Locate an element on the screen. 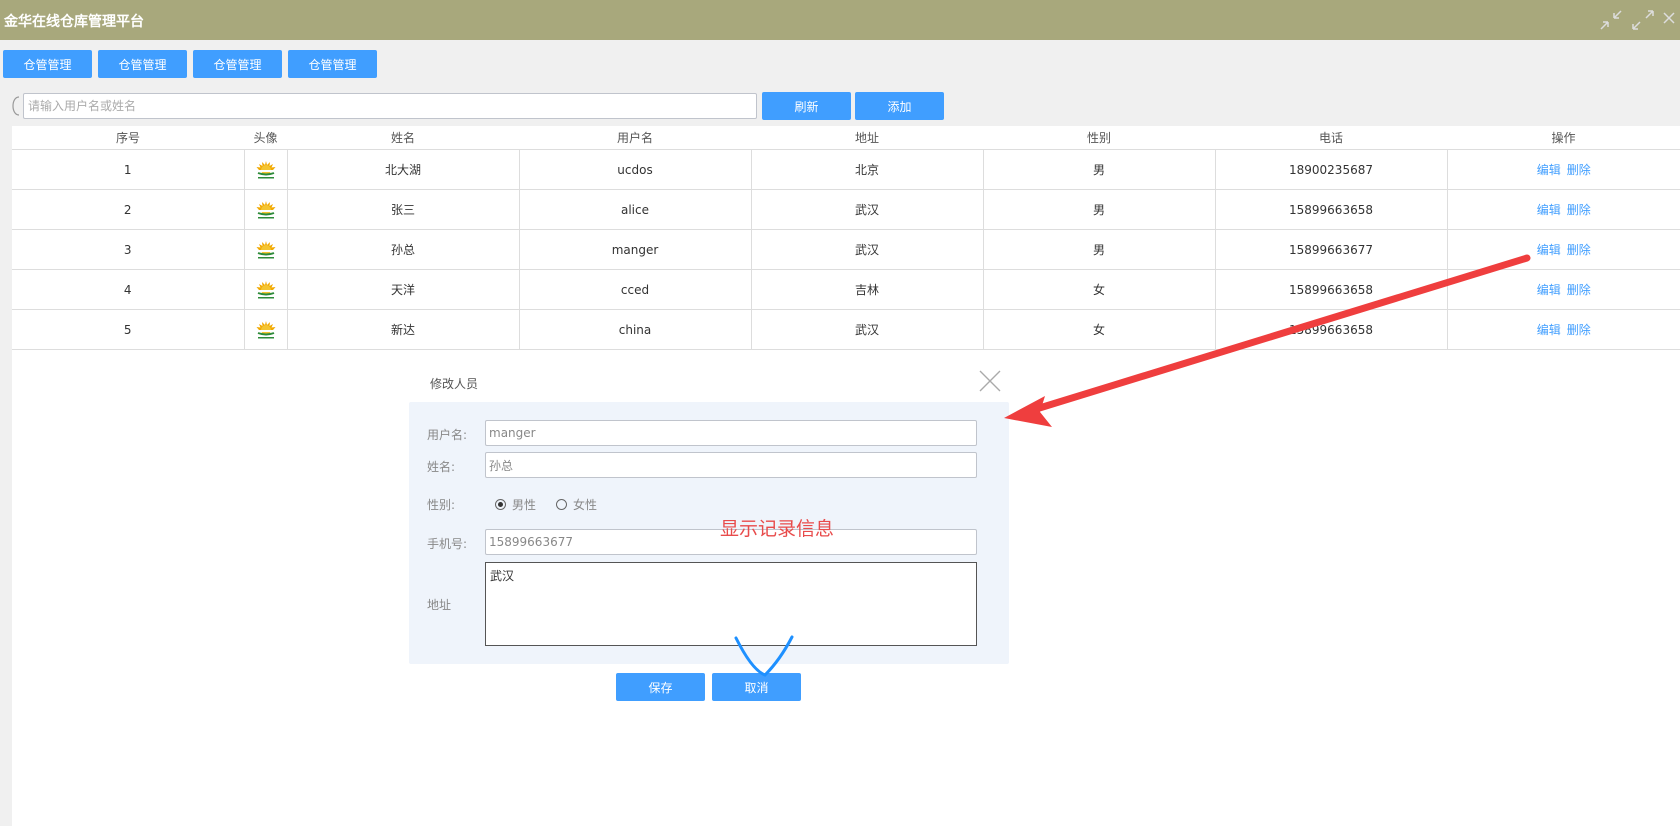 This screenshot has height=826, width=1680. table-row: 4 天洋 cced 吉林 女 15899663658 编辑 删除 is located at coordinates (846, 289).